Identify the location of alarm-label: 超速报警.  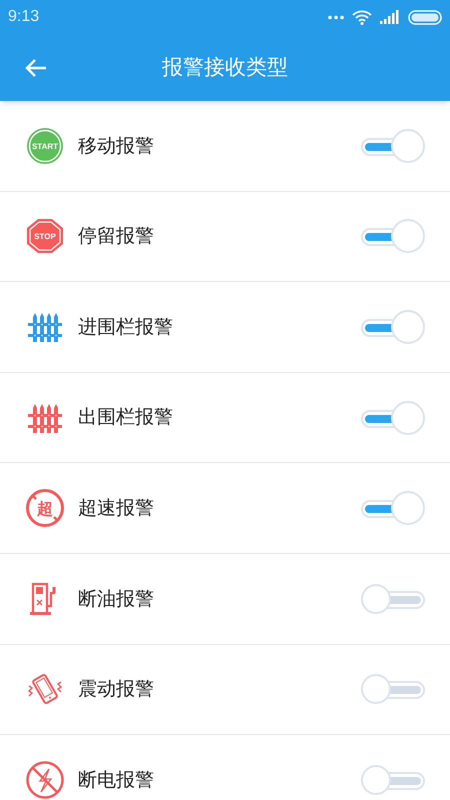
(116, 508).